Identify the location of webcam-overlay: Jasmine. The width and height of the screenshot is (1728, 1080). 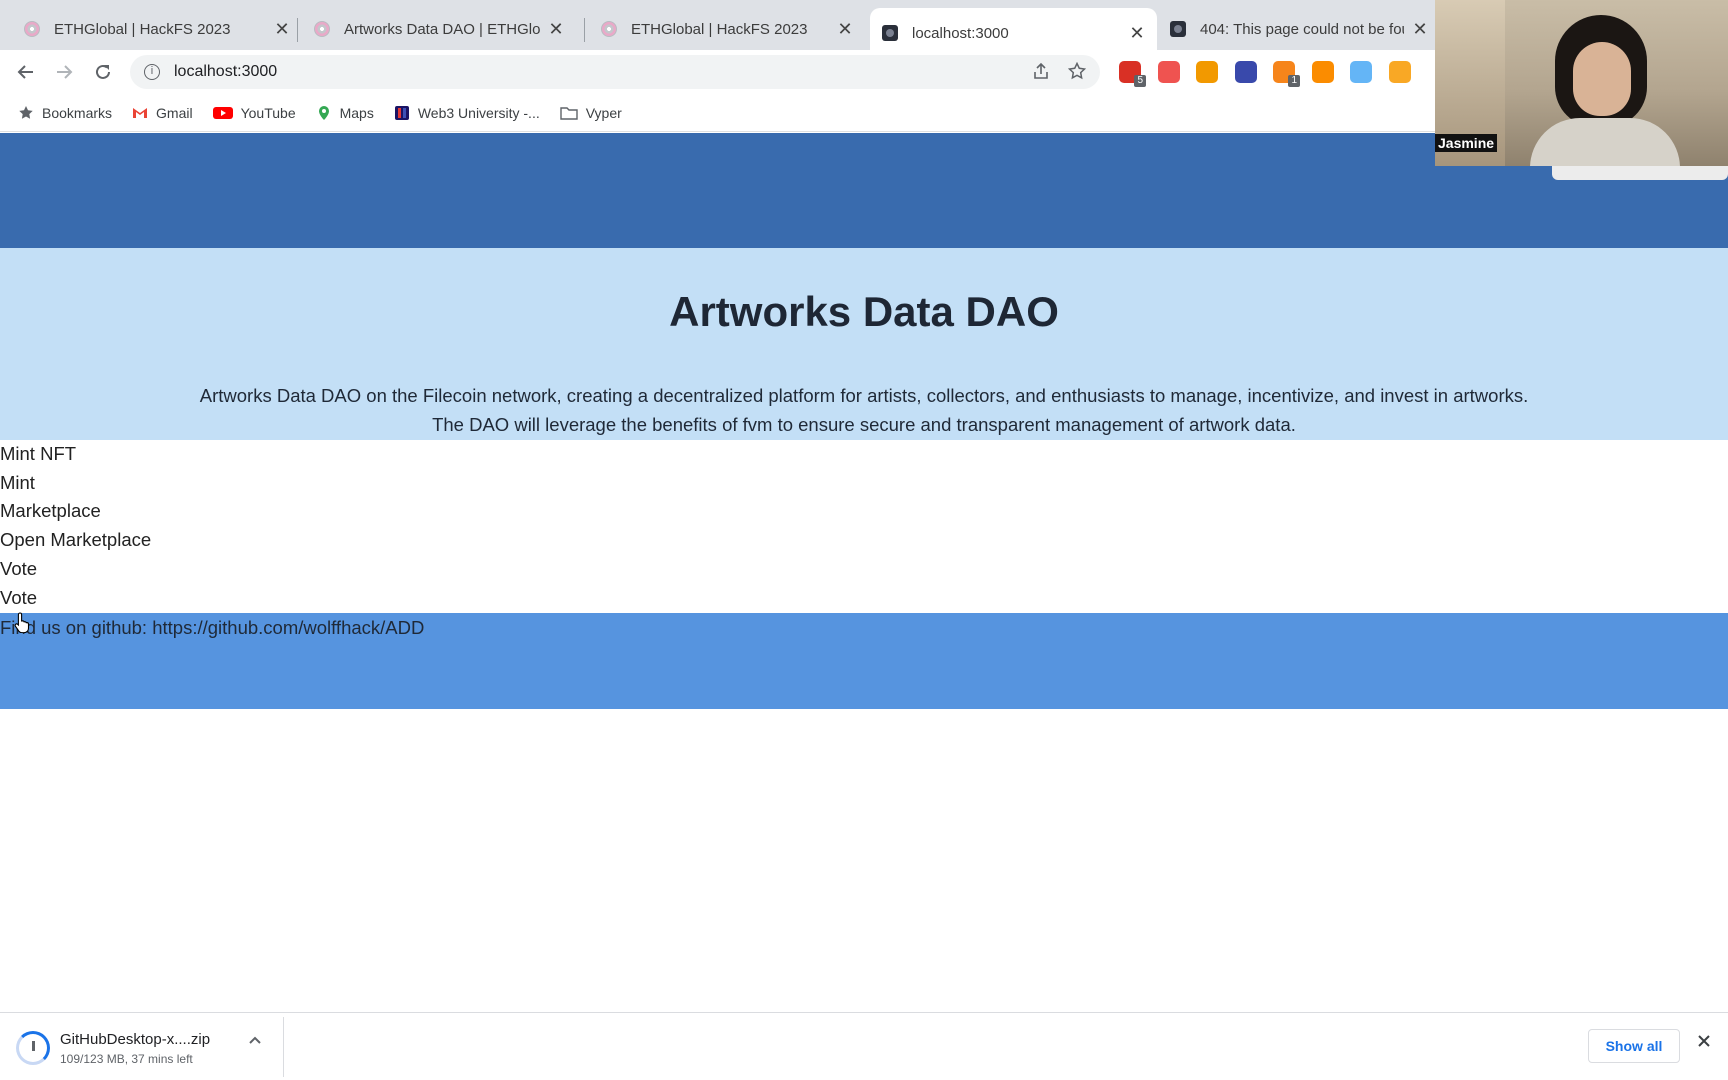
(1581, 83).